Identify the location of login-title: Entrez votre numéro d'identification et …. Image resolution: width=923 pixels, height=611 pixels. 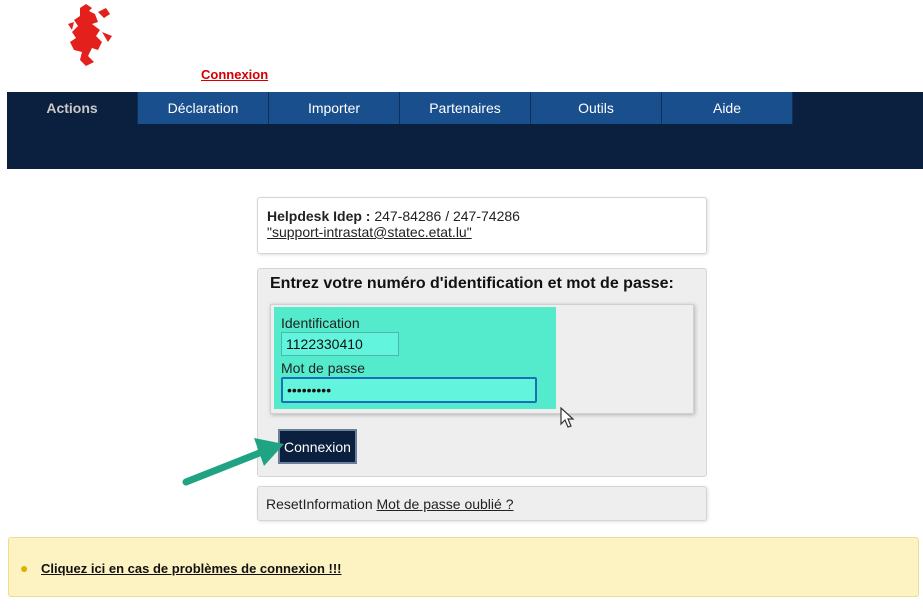
(472, 283).